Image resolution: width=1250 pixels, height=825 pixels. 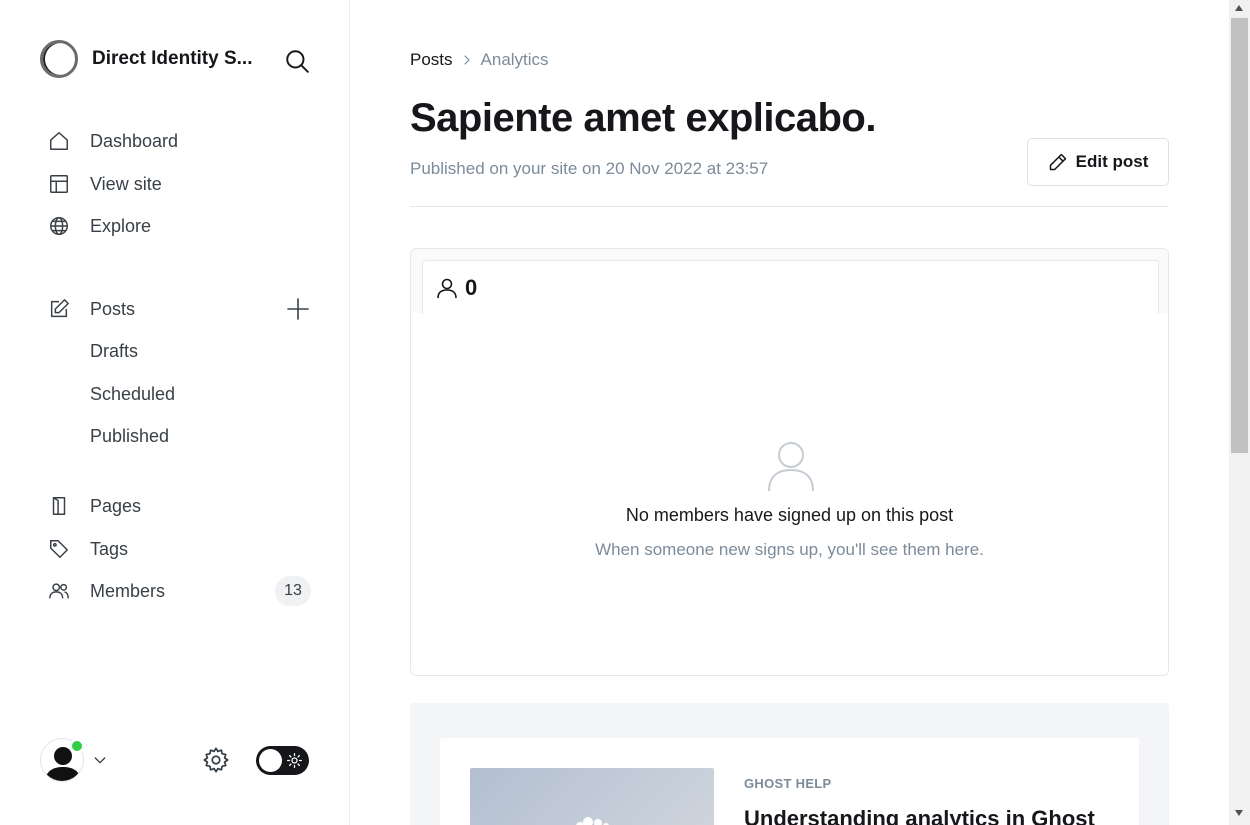 I want to click on help-thumbnail-art, so click(x=592, y=821).